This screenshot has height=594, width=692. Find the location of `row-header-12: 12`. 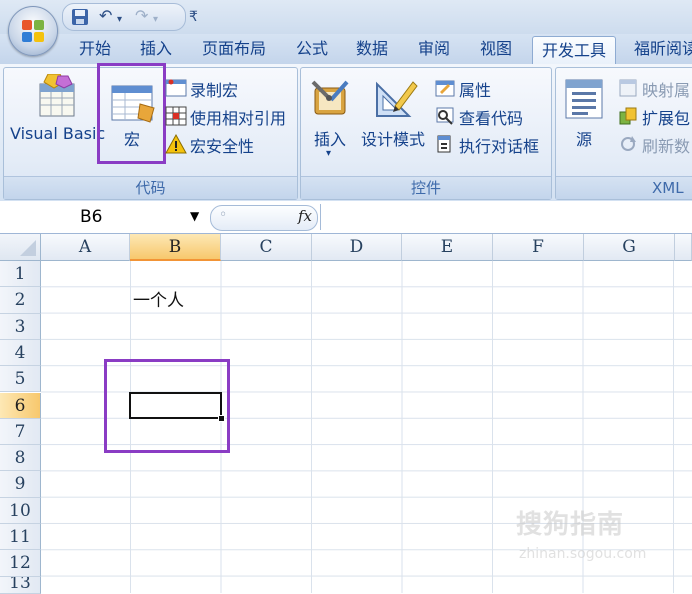

row-header-12: 12 is located at coordinates (20, 563).